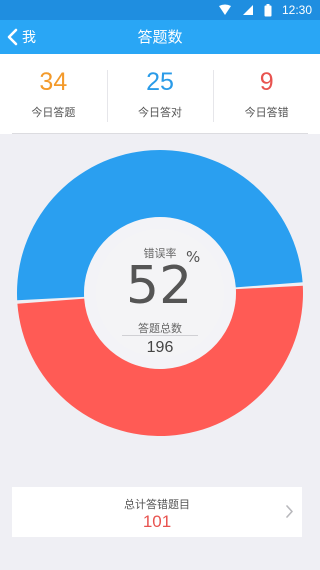  What do you see at coordinates (12, 37) in the screenshot?
I see `chevron-left-icon` at bounding box center [12, 37].